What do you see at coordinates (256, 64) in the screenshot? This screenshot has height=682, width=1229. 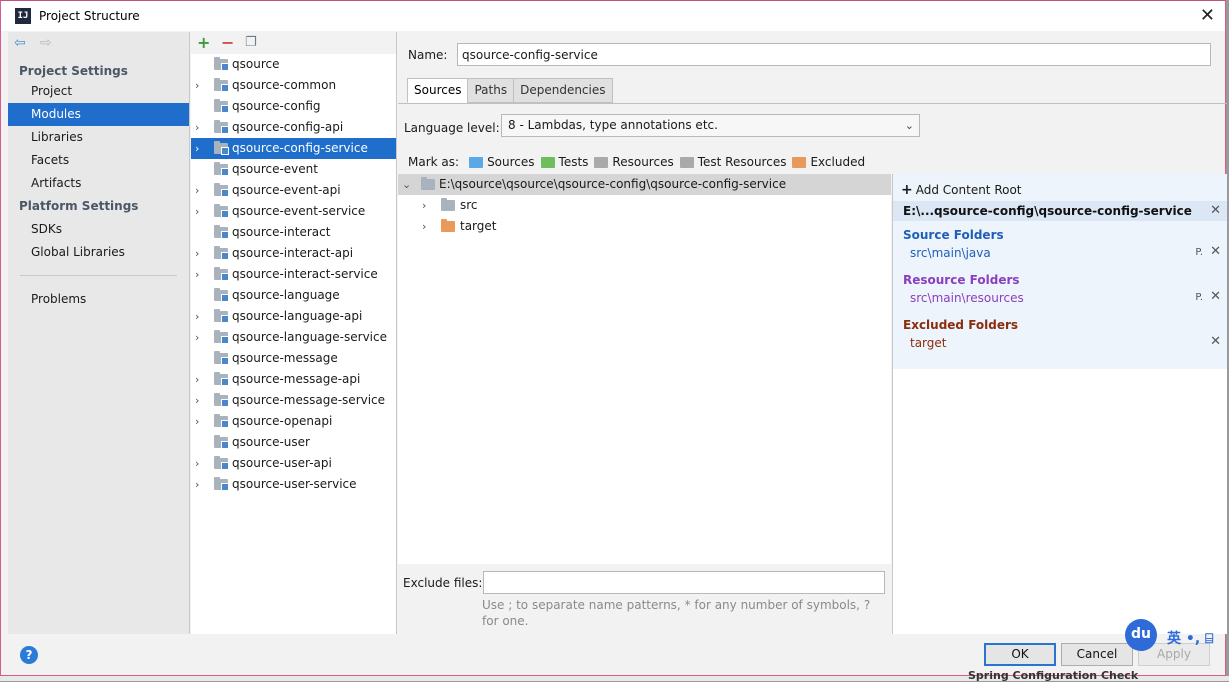 I see `module-name: qsource` at bounding box center [256, 64].